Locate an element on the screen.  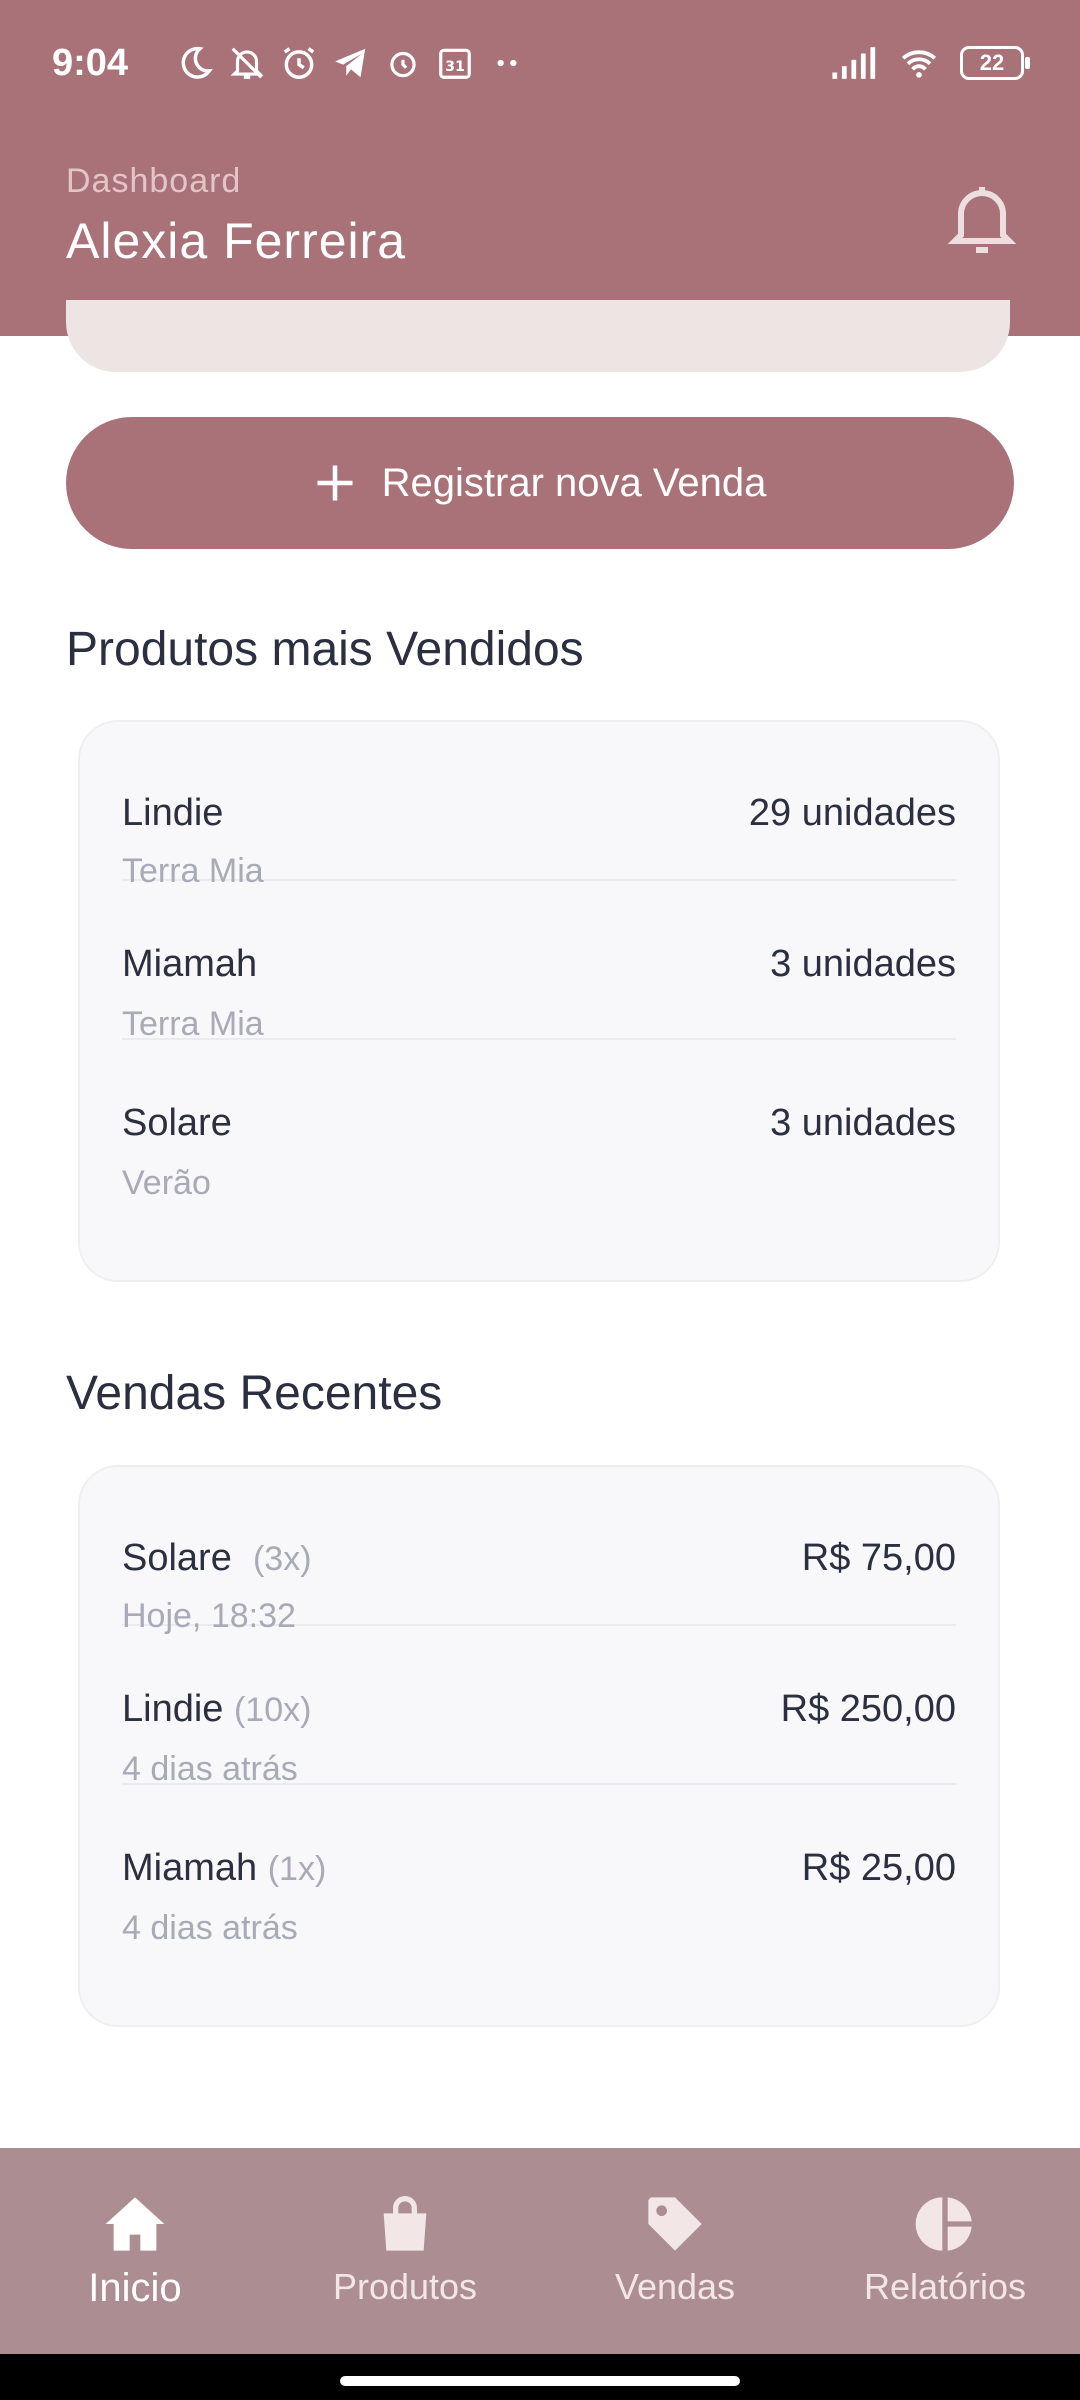
product-collection: Verão is located at coordinates (166, 1183).